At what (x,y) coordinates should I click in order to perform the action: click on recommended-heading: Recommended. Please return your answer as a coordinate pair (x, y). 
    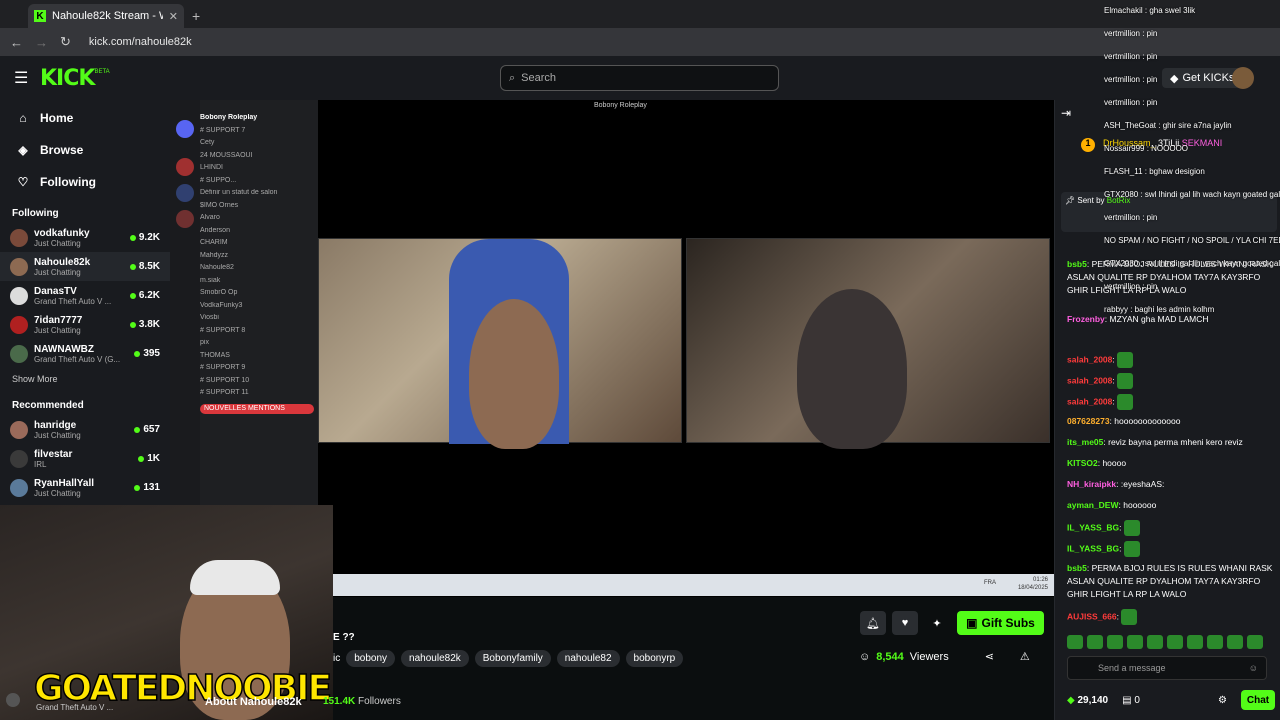
    Looking at the image, I should click on (48, 405).